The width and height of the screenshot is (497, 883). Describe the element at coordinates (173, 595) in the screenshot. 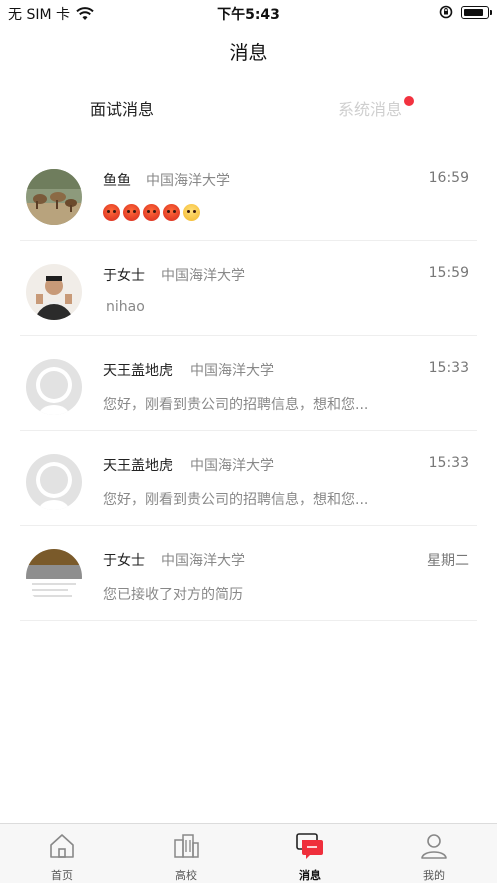

I see `message-preview: 您已接收了对方的简历` at that location.